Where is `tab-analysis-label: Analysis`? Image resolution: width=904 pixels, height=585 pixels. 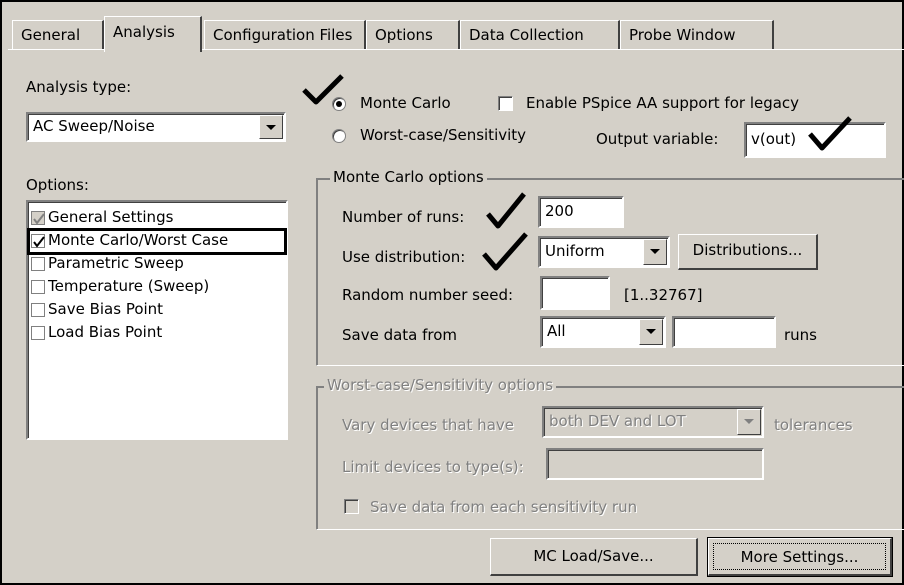 tab-analysis-label: Analysis is located at coordinates (144, 32).